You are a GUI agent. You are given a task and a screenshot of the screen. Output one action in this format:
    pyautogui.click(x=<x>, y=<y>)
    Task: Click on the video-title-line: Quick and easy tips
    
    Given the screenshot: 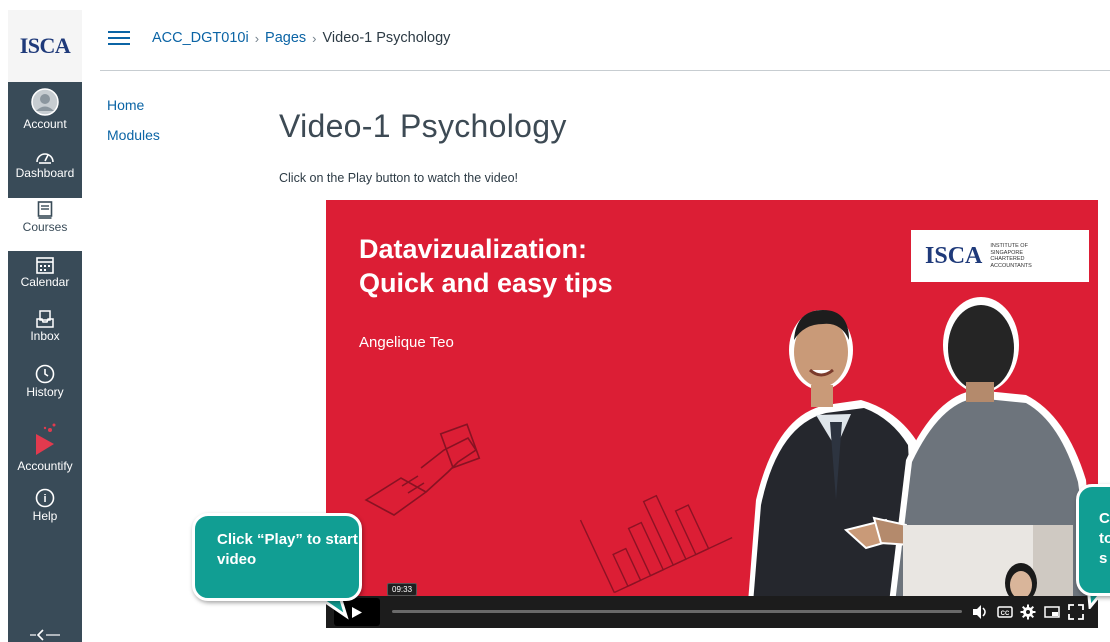 What is the action you would take?
    pyautogui.click(x=486, y=283)
    